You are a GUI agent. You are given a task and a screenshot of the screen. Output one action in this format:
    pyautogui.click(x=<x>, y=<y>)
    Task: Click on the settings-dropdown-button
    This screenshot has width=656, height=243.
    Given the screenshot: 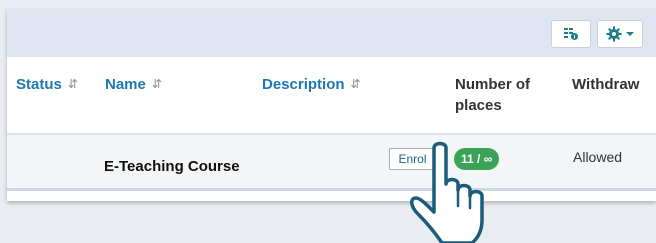 What is the action you would take?
    pyautogui.click(x=620, y=34)
    